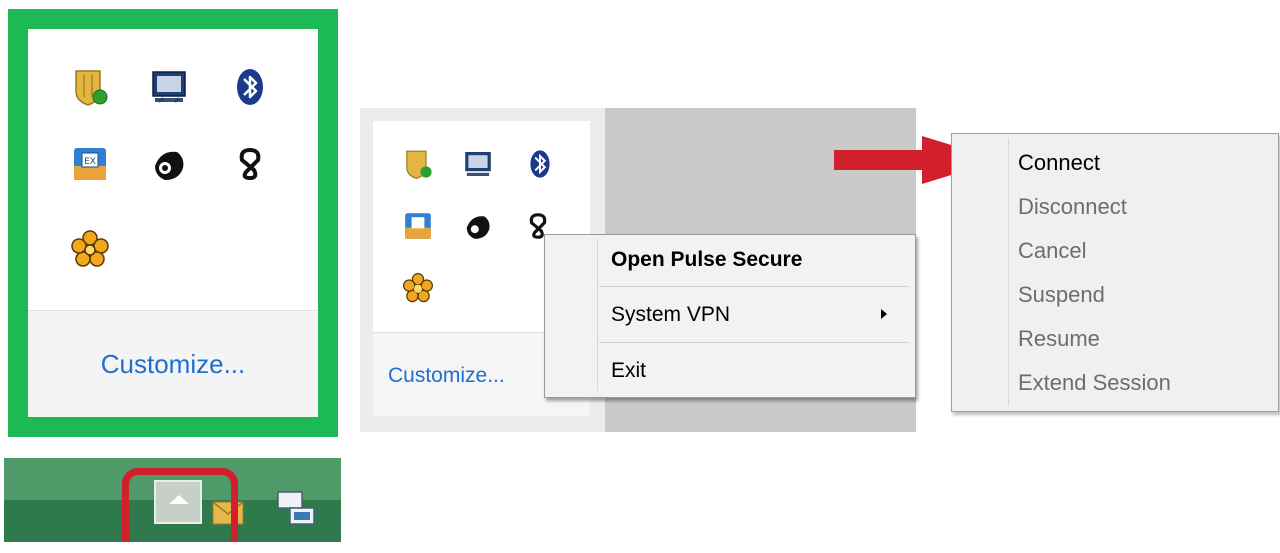 Image resolution: width=1280 pixels, height=553 pixels. Describe the element at coordinates (1052, 250) in the screenshot. I see `menu-item-cancel: Cancel` at that location.